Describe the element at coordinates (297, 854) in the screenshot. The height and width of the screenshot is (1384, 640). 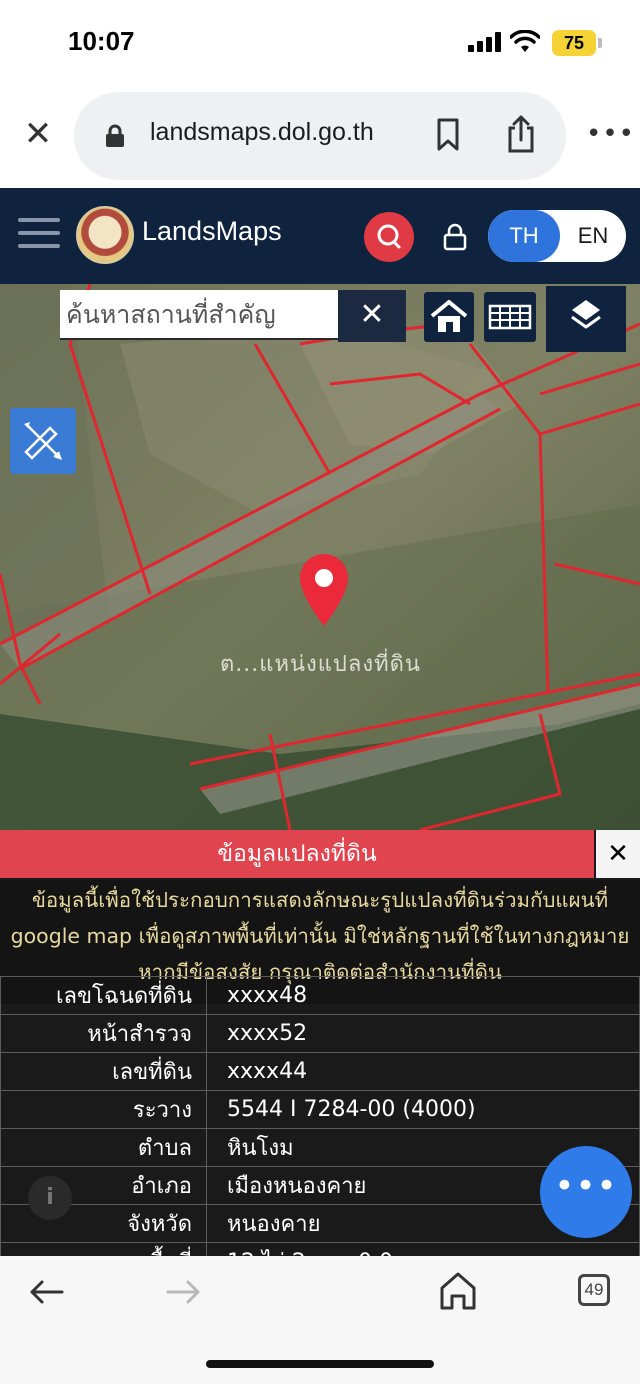
I see `panel-title: ข้อมูลแปลงที่ดิน` at that location.